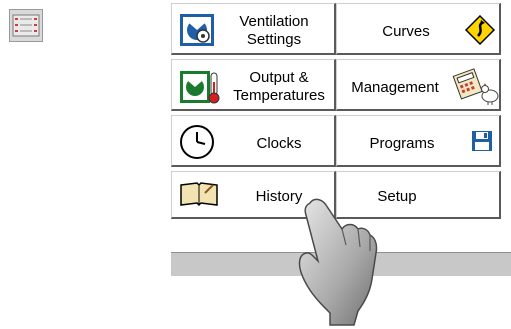 This screenshot has height=329, width=511. What do you see at coordinates (338, 262) in the screenshot?
I see `pointing-hand-icon` at bounding box center [338, 262].